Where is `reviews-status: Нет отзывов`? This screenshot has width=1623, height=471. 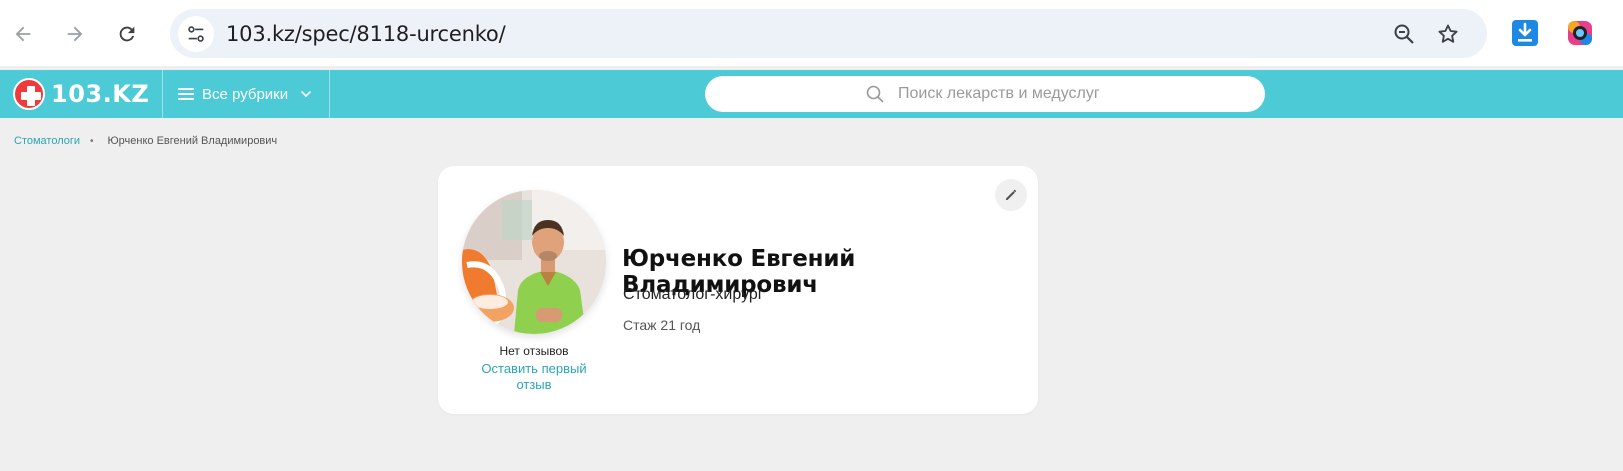
reviews-status: Нет отзывов is located at coordinates (534, 351).